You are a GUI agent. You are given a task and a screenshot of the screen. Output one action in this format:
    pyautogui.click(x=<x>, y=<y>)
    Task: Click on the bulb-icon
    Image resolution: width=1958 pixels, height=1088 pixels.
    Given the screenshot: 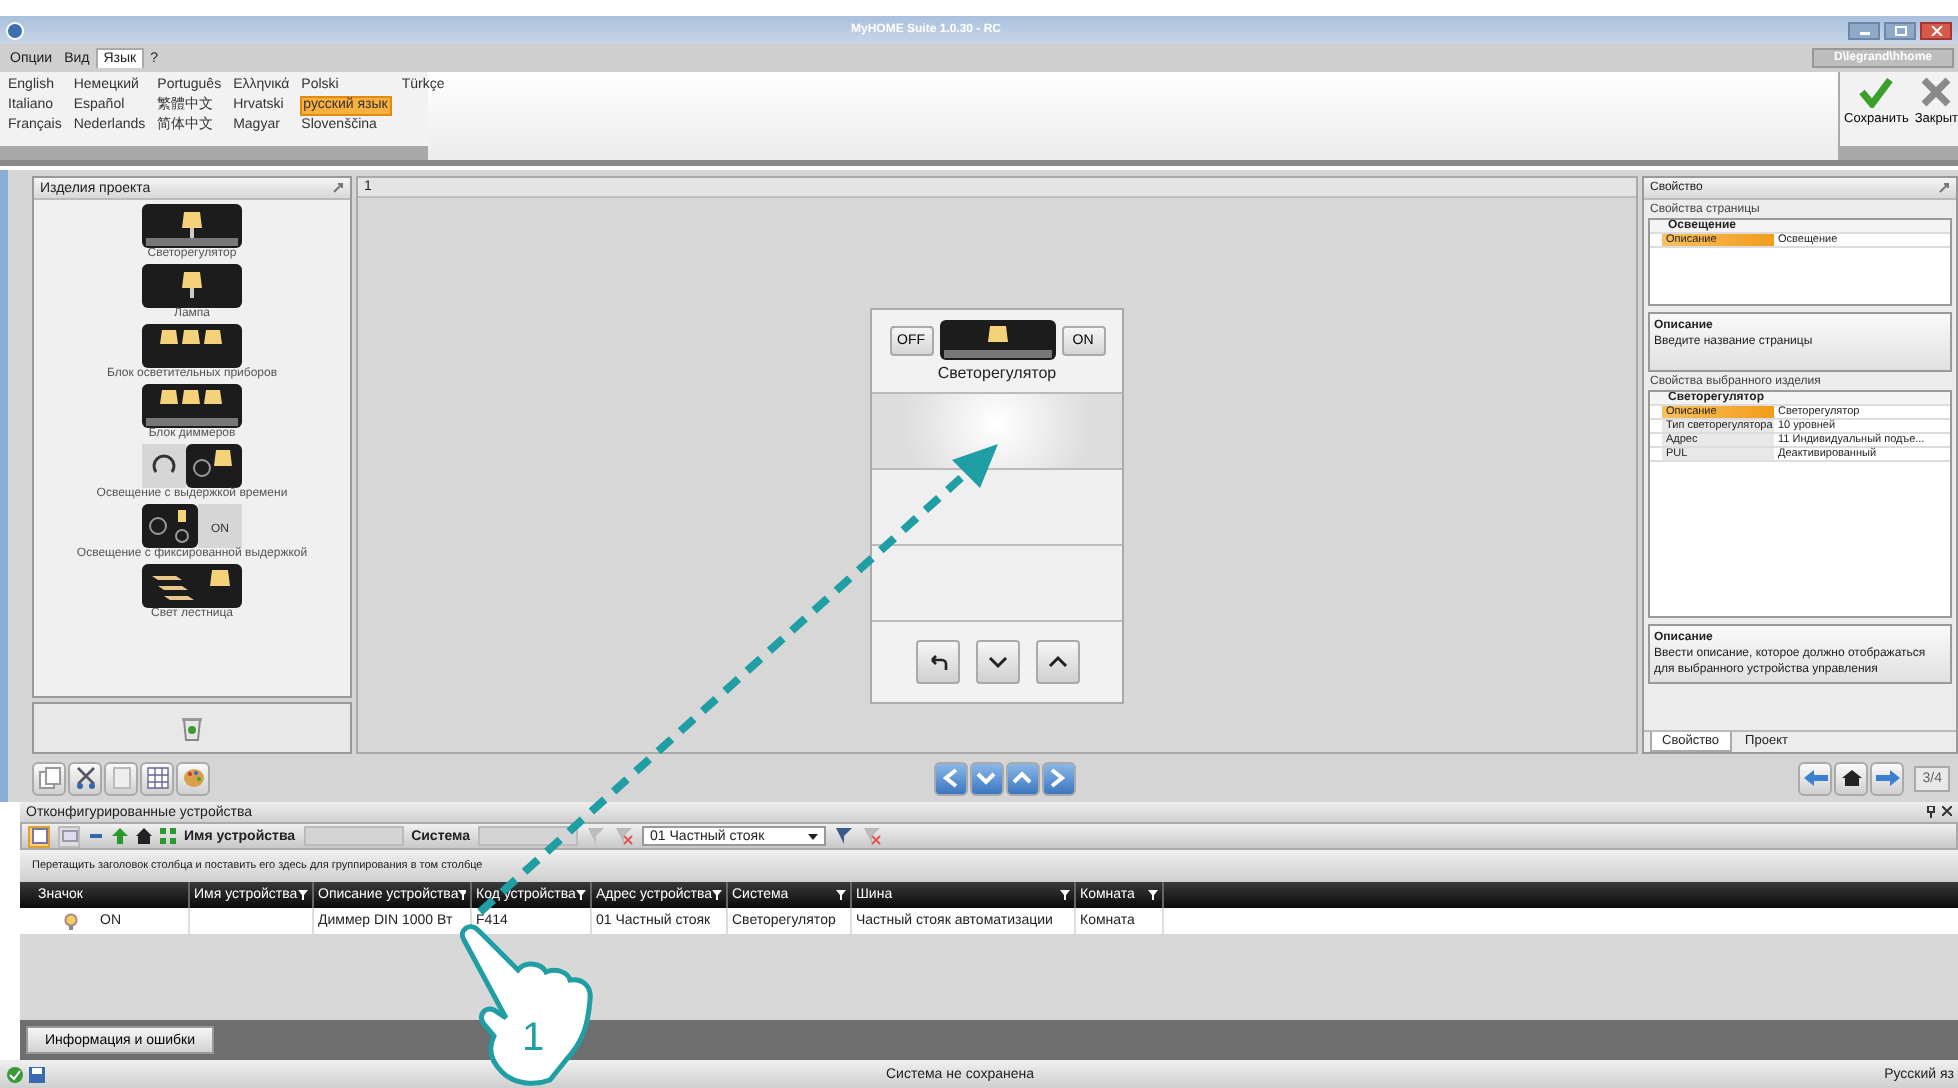 What is the action you would take?
    pyautogui.click(x=71, y=921)
    